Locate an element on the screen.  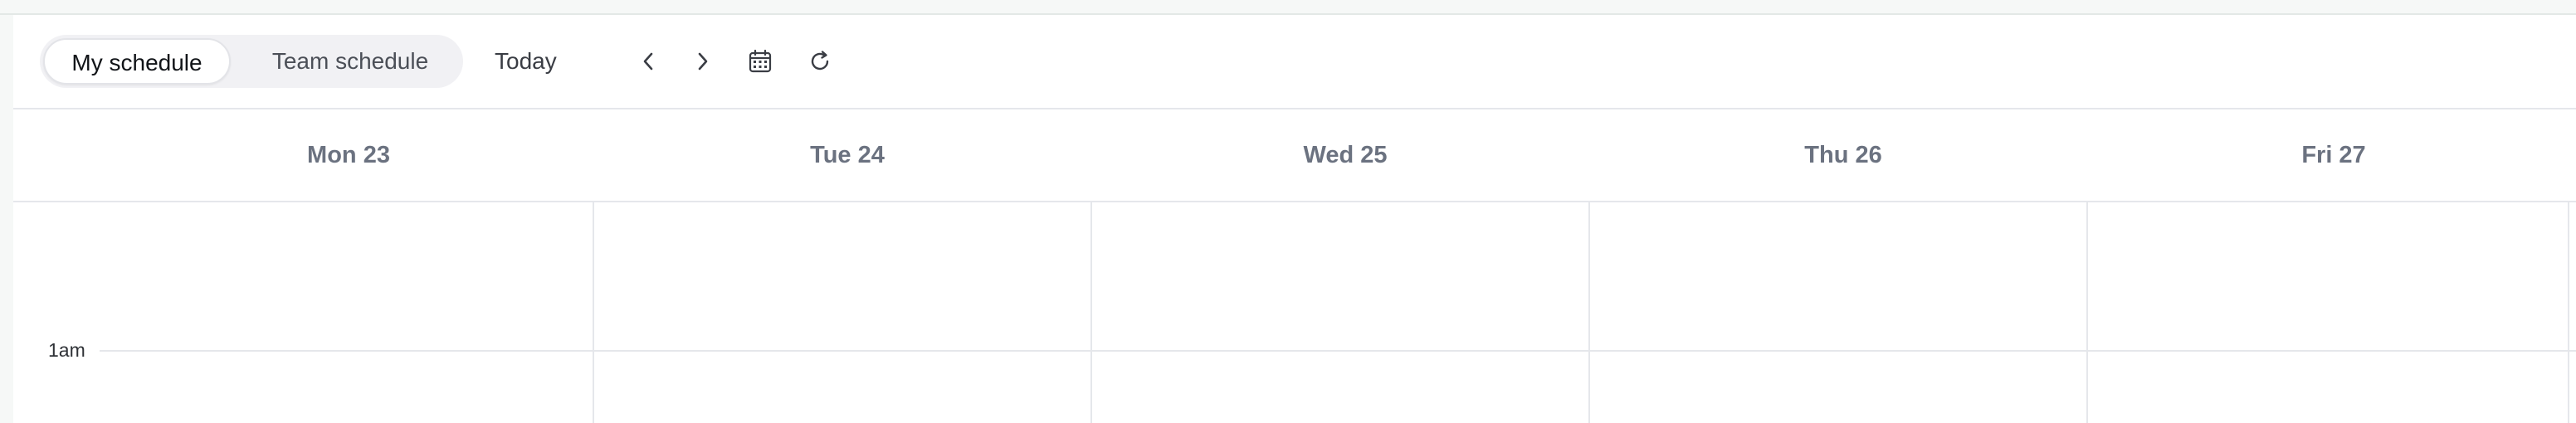
previous-week-button is located at coordinates (649, 61).